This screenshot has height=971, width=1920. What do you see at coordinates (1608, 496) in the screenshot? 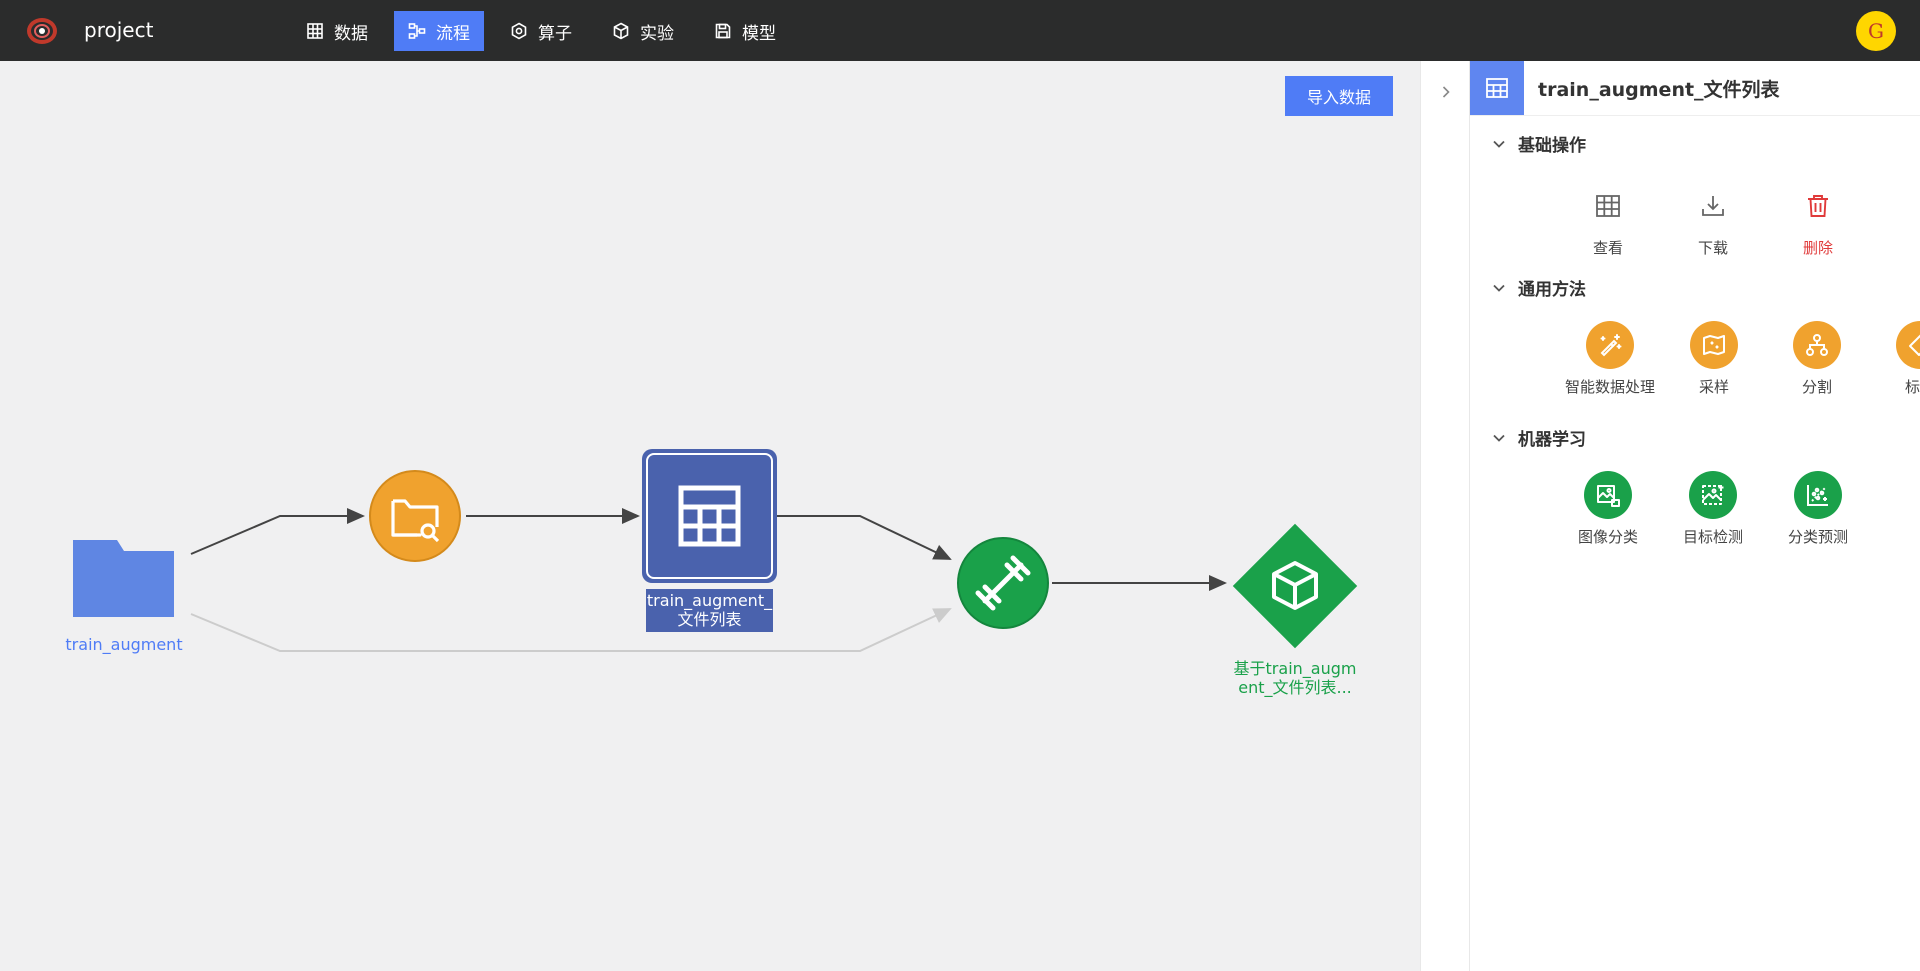
I see `image-classify-icon` at bounding box center [1608, 496].